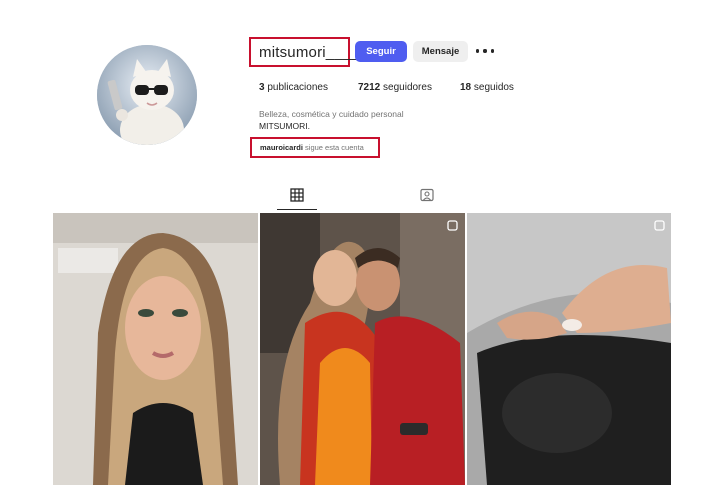  What do you see at coordinates (493, 87) in the screenshot?
I see `following-label: seguidos` at bounding box center [493, 87].